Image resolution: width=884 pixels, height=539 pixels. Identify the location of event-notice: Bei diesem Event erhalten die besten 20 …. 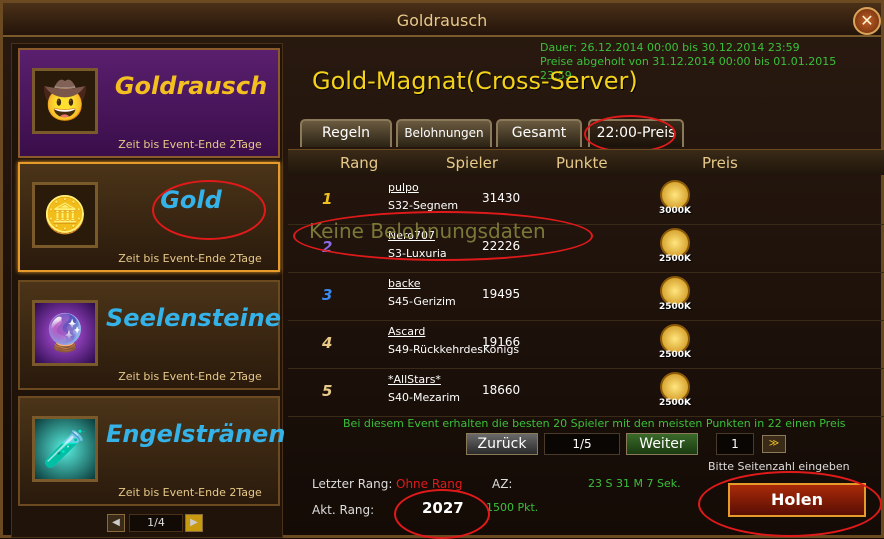
(594, 423).